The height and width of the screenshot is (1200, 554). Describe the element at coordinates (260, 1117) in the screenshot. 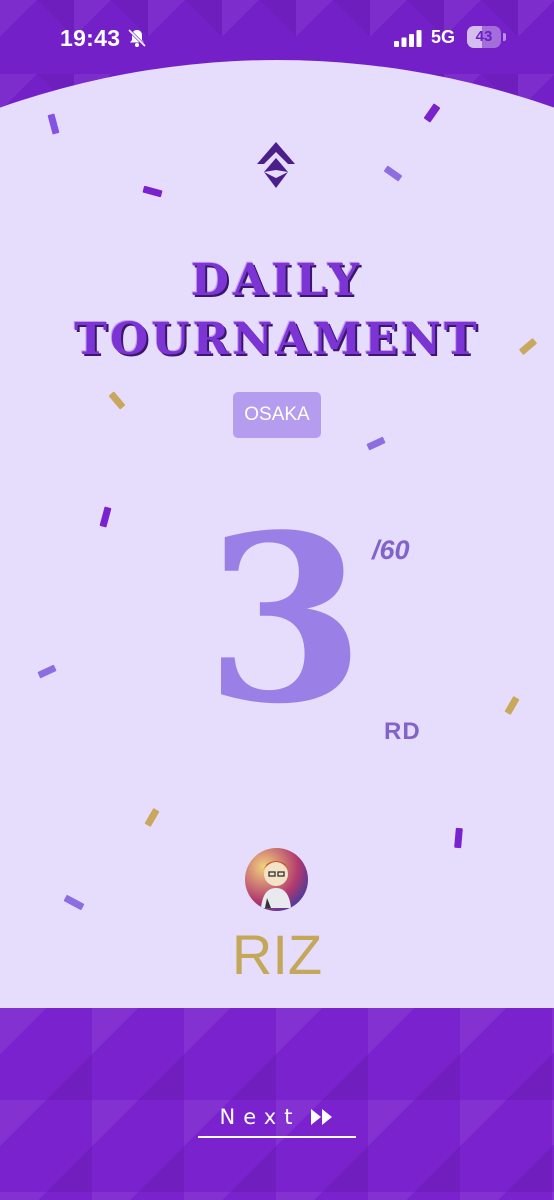

I see `next-label: Next` at that location.